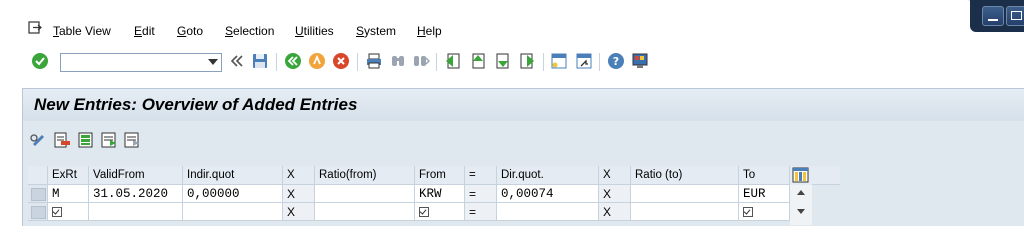 This screenshot has width=1024, height=240. I want to click on cell-validfrom: 31.05.2020, so click(136, 194).